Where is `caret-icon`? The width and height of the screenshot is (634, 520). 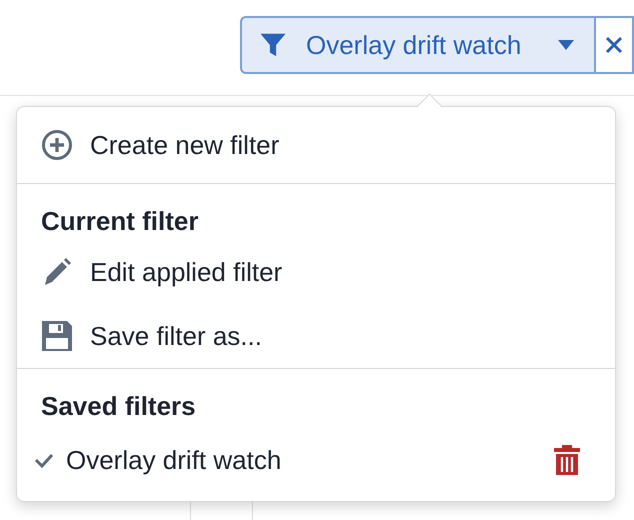
caret-icon is located at coordinates (566, 45).